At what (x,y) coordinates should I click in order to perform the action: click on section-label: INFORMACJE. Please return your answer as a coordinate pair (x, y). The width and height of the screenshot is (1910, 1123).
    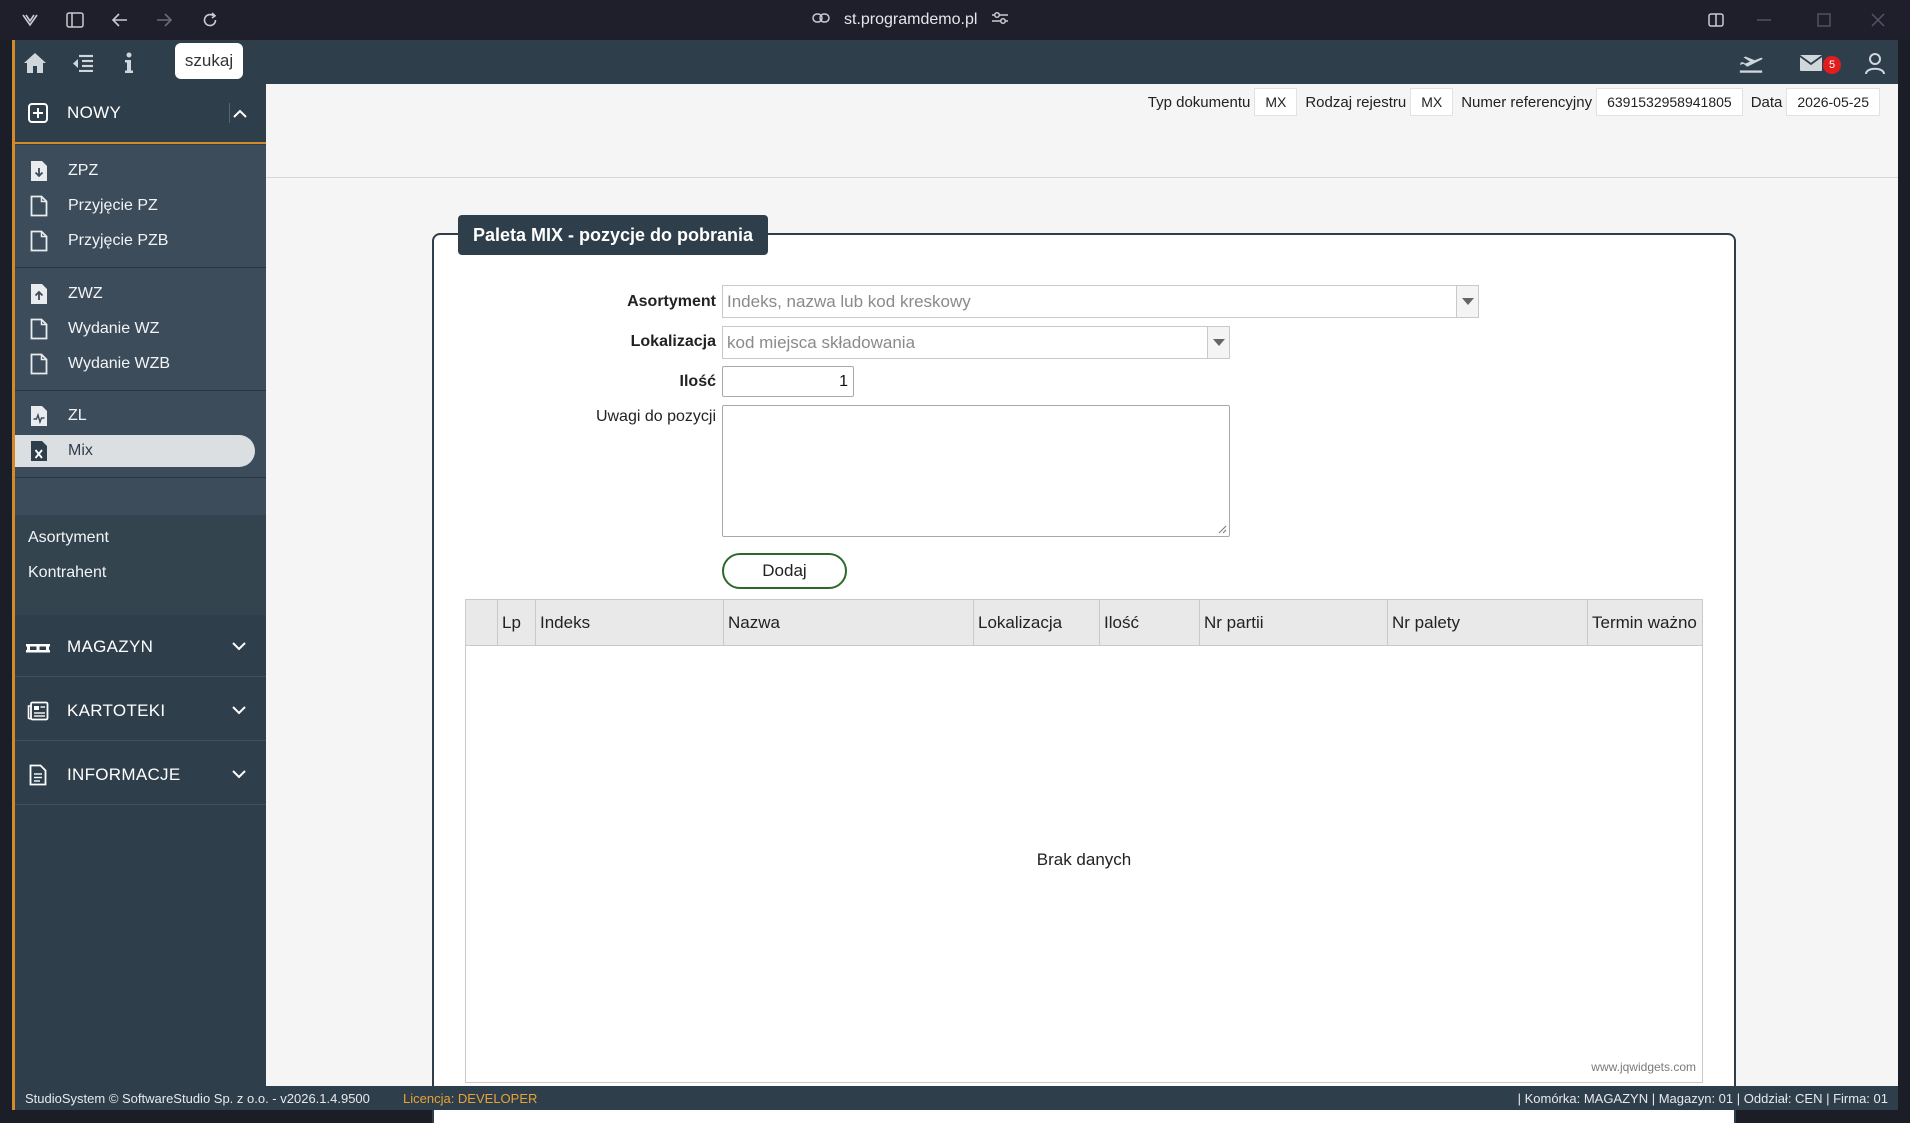
    Looking at the image, I should click on (124, 774).